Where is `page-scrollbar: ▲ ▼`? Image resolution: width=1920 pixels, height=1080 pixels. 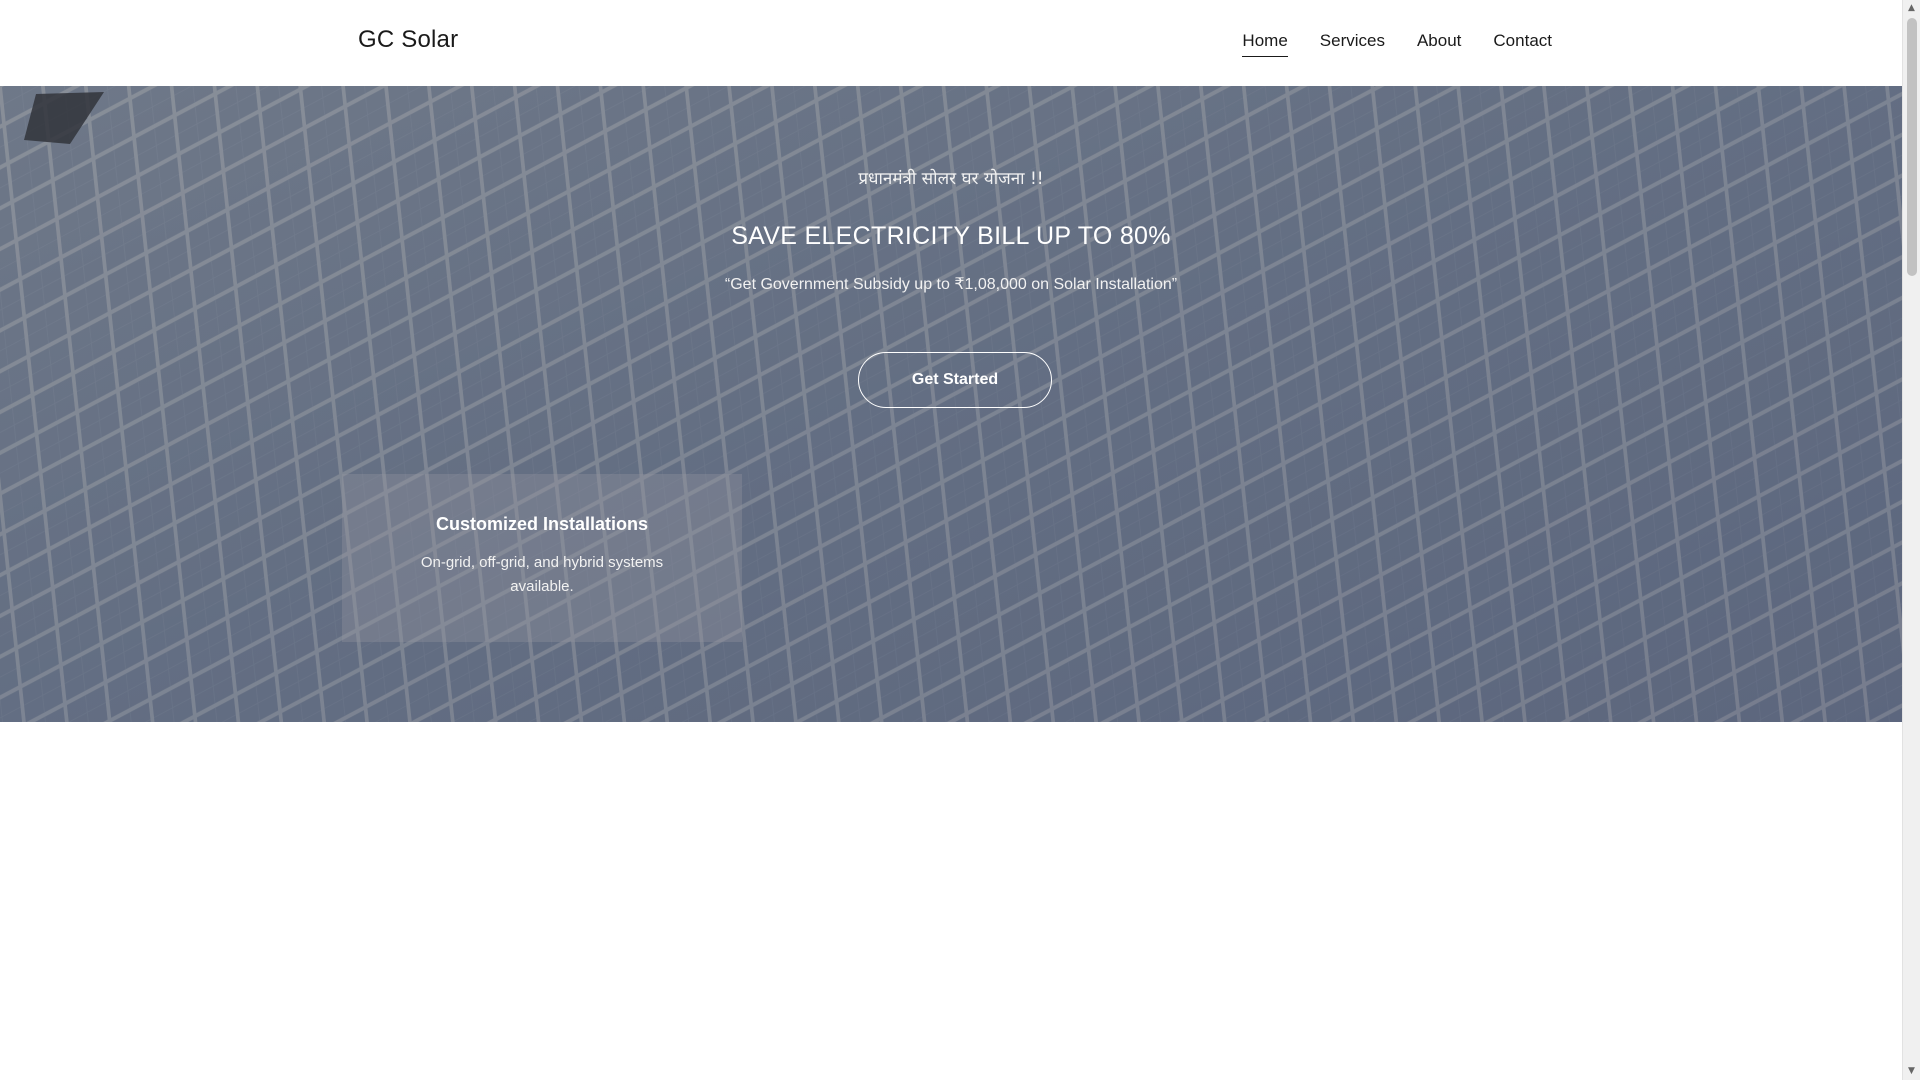 page-scrollbar: ▲ ▼ is located at coordinates (1911, 540).